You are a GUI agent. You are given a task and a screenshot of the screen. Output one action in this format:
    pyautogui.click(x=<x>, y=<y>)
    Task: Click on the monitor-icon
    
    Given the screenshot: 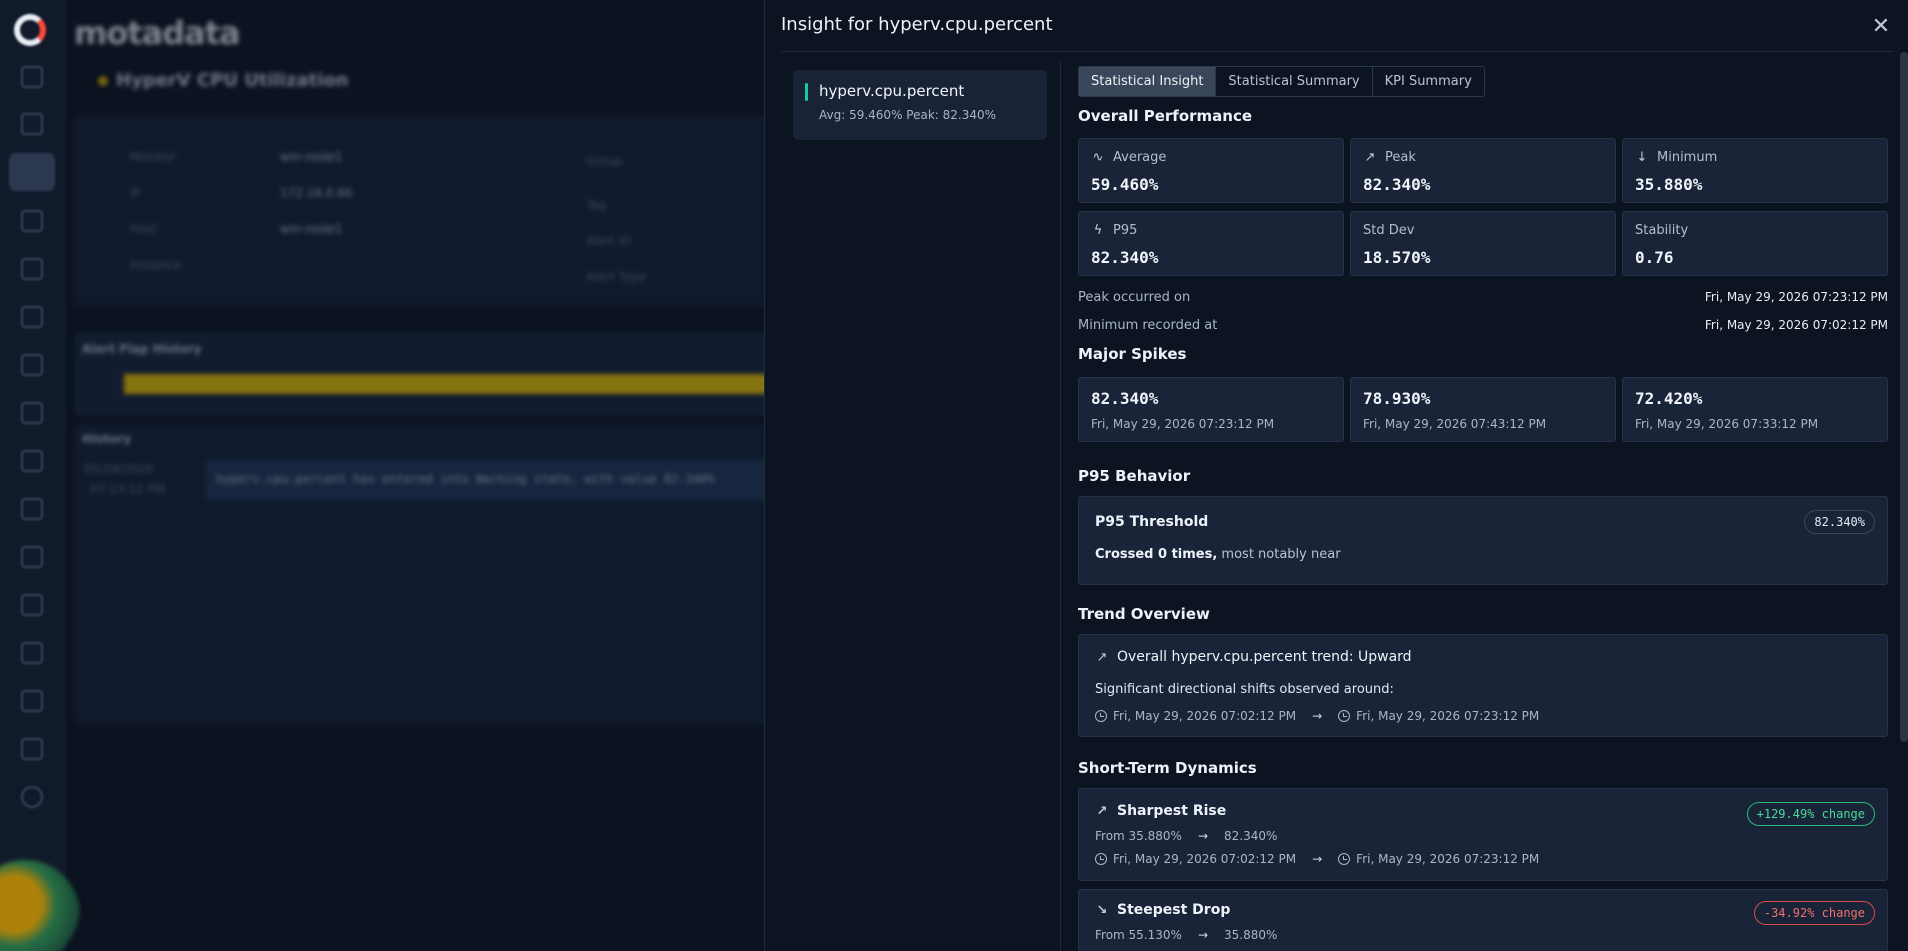 What is the action you would take?
    pyautogui.click(x=32, y=124)
    